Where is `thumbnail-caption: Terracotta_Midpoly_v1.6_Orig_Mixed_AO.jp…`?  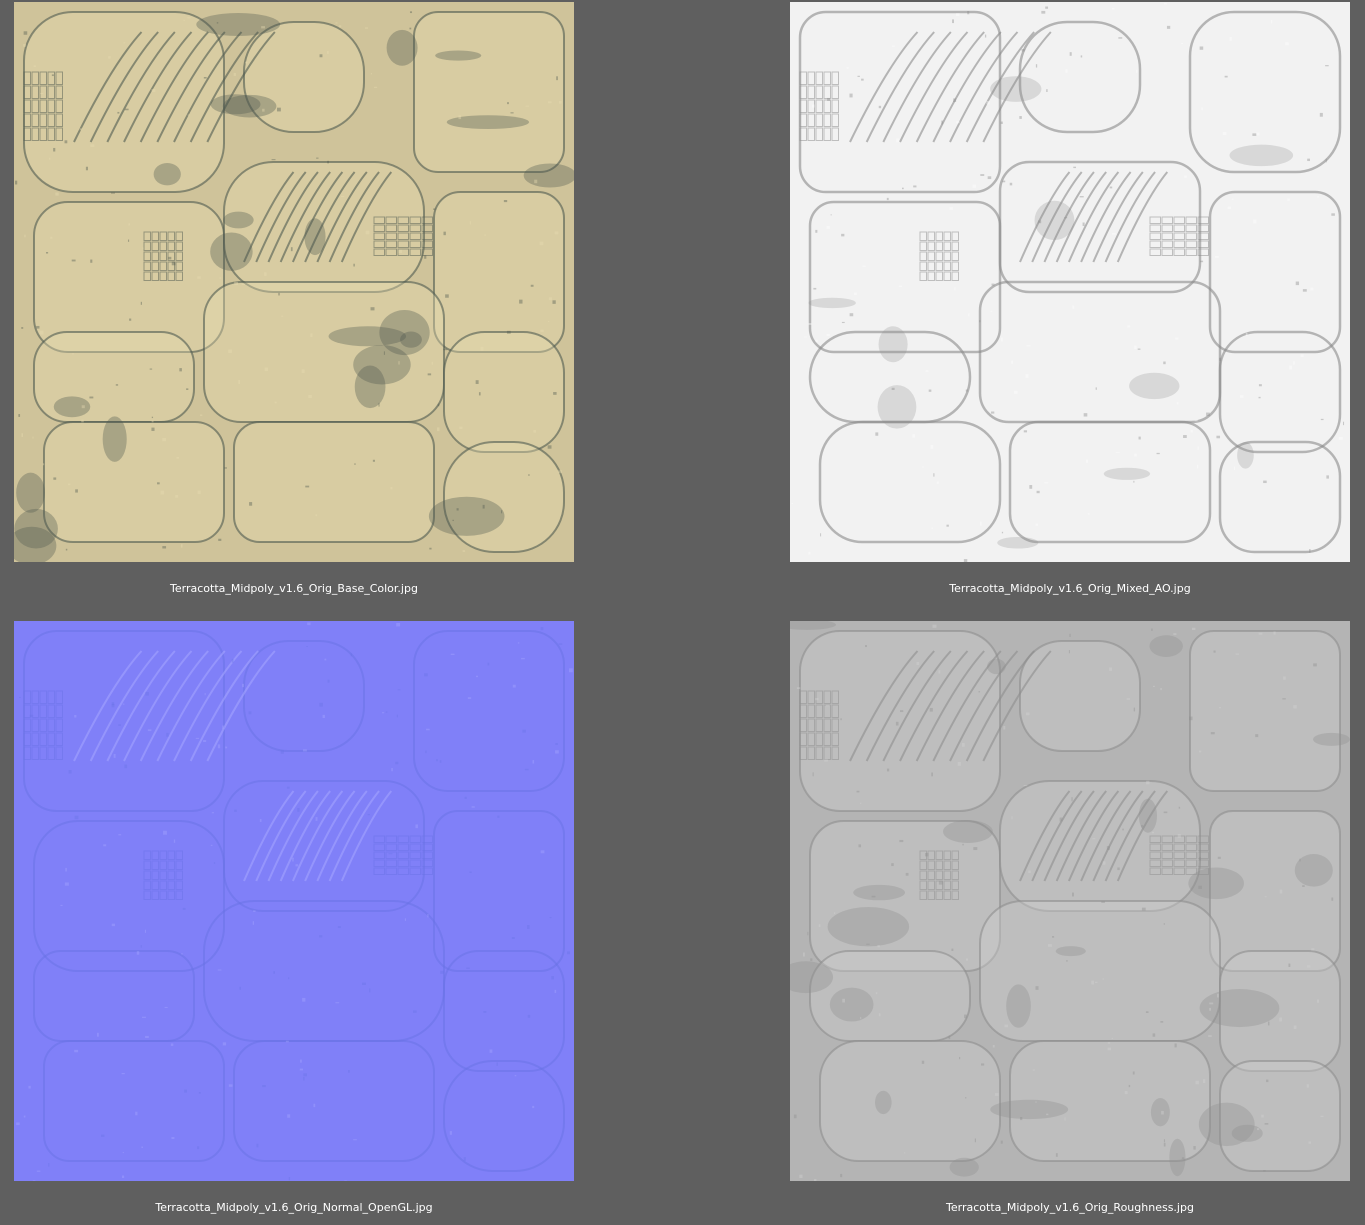 thumbnail-caption: Terracotta_Midpoly_v1.6_Orig_Mixed_AO.jp… is located at coordinates (1070, 589).